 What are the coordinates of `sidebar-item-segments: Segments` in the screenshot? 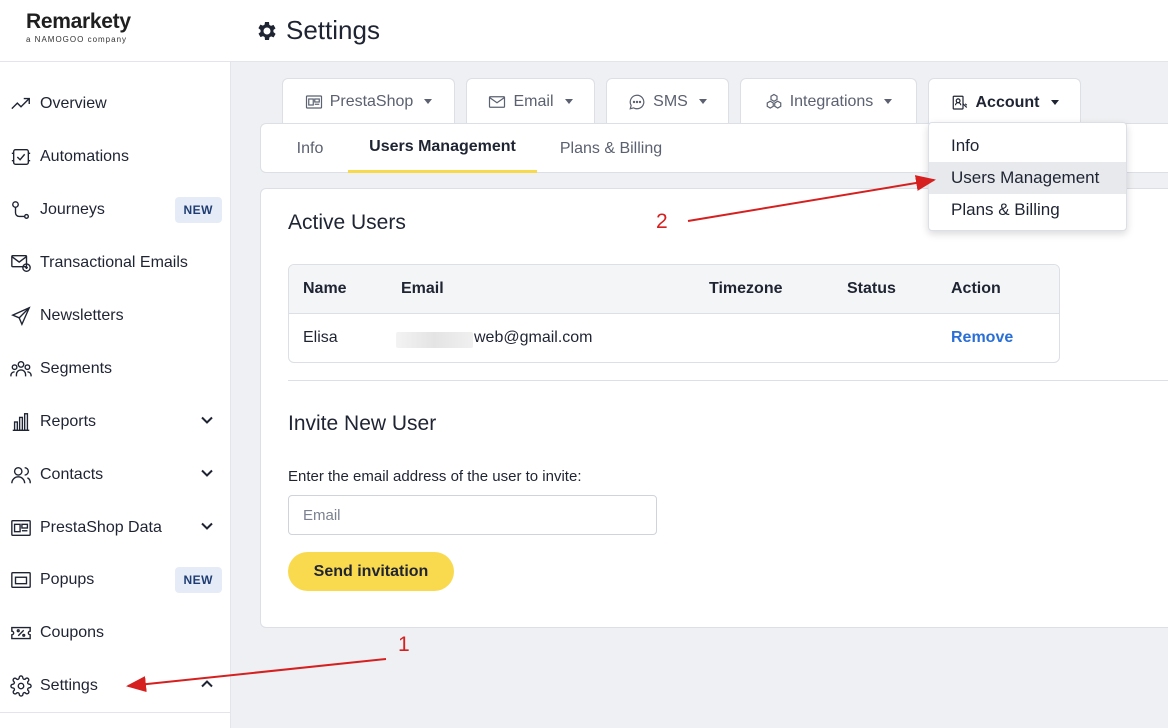 It's located at (115, 369).